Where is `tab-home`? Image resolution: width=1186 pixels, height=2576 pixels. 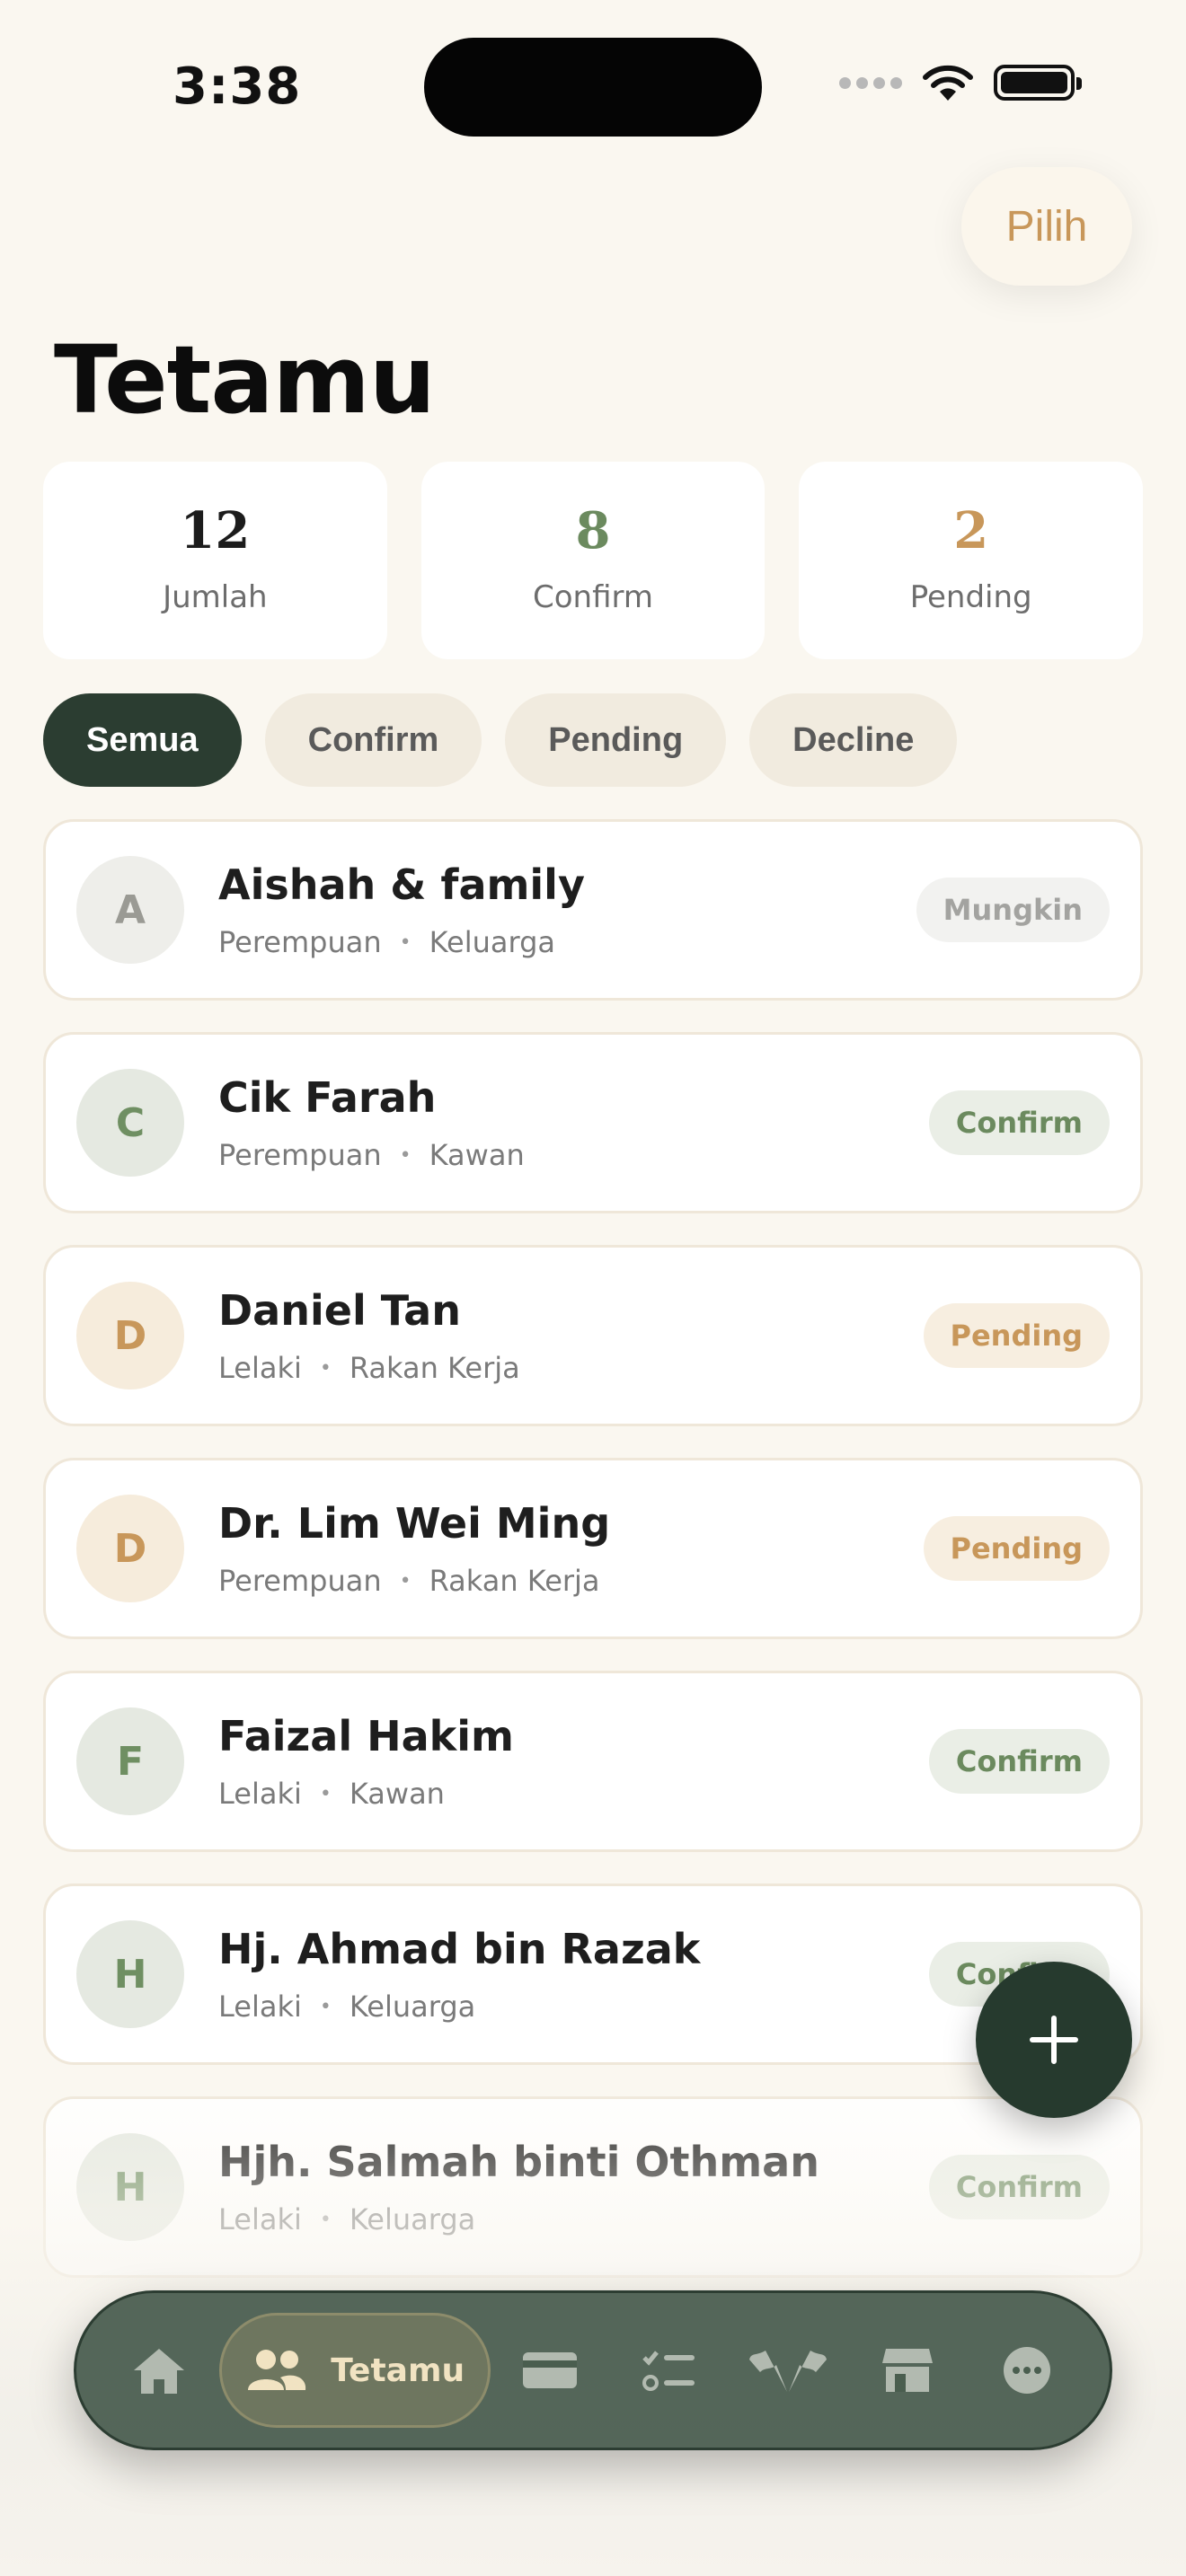
tab-home is located at coordinates (159, 2370).